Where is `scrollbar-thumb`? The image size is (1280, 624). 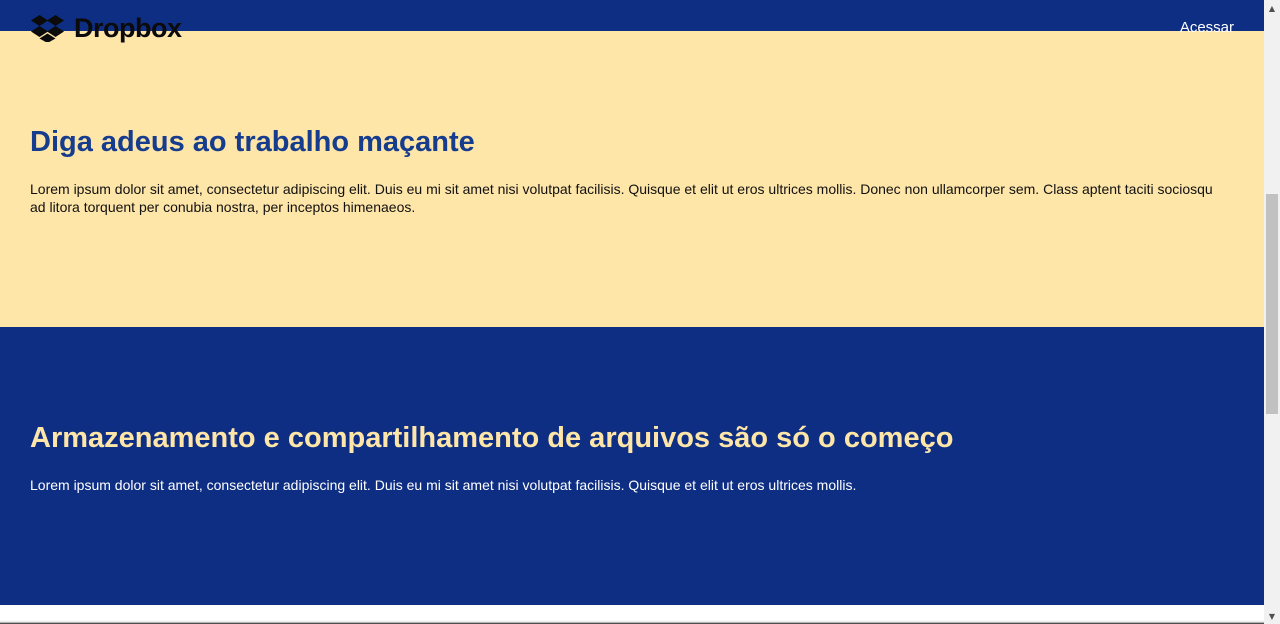 scrollbar-thumb is located at coordinates (1272, 304).